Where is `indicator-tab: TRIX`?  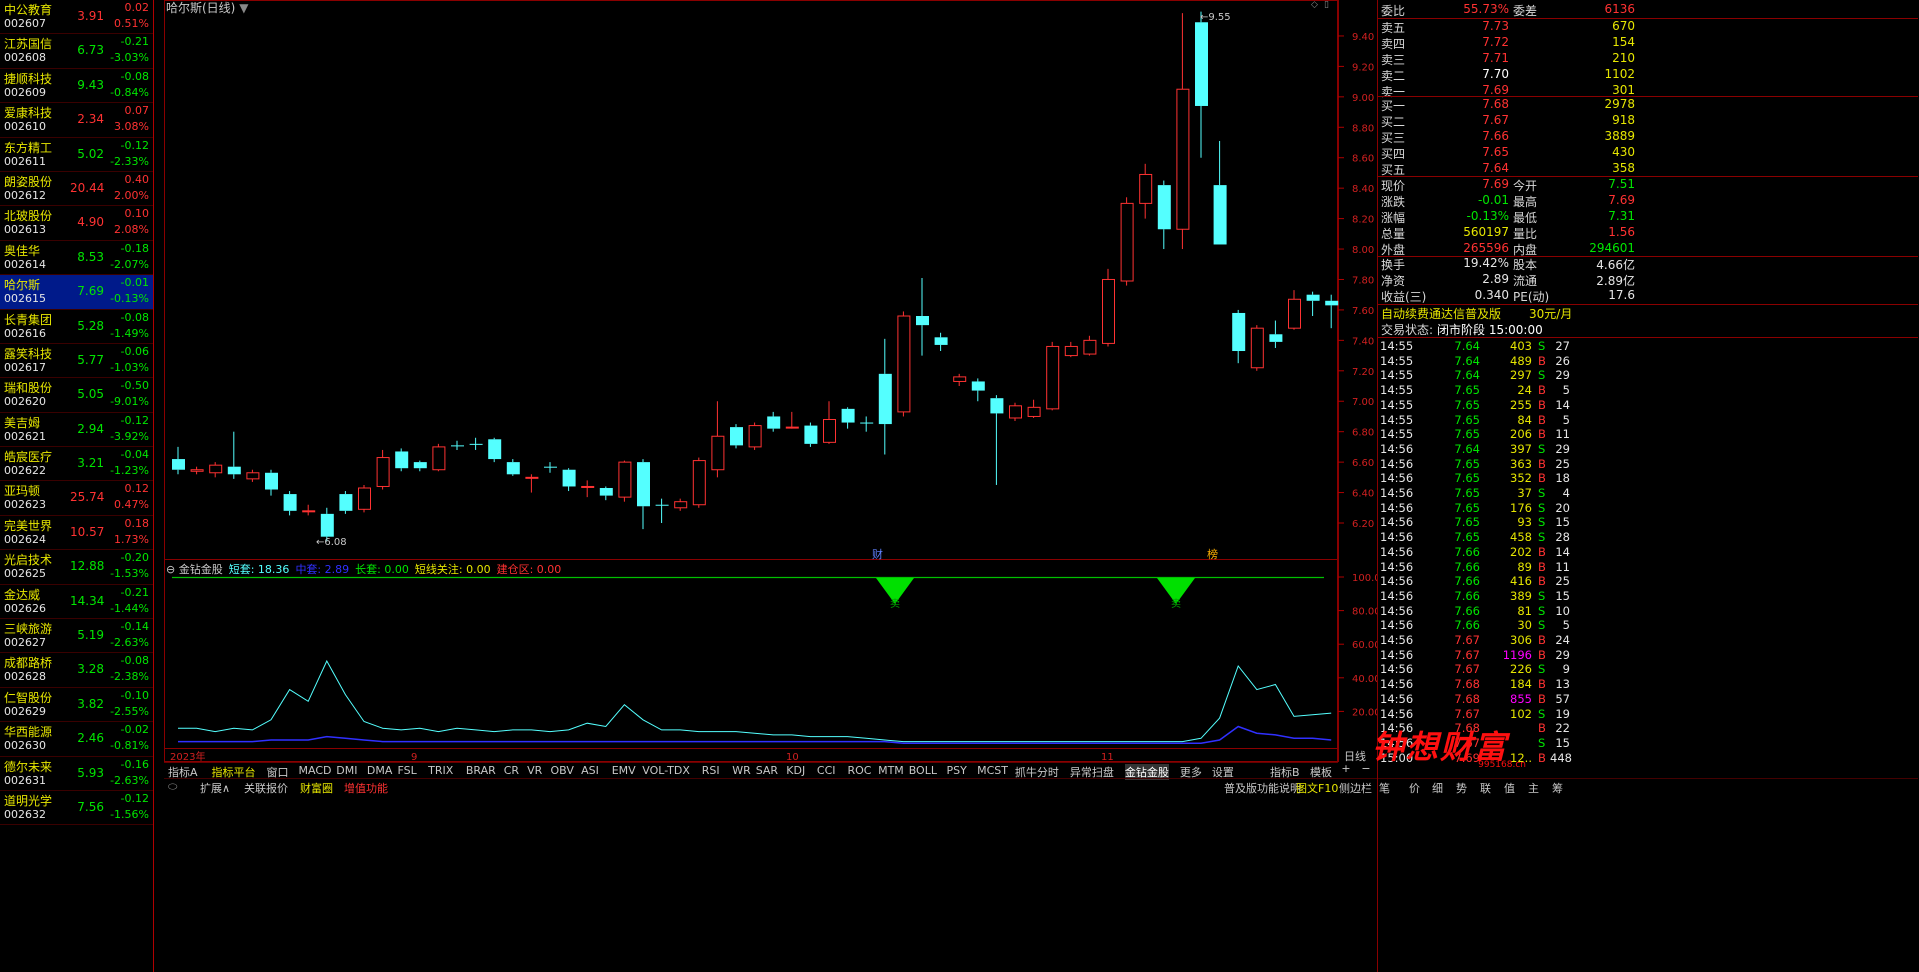 indicator-tab: TRIX is located at coordinates (440, 770).